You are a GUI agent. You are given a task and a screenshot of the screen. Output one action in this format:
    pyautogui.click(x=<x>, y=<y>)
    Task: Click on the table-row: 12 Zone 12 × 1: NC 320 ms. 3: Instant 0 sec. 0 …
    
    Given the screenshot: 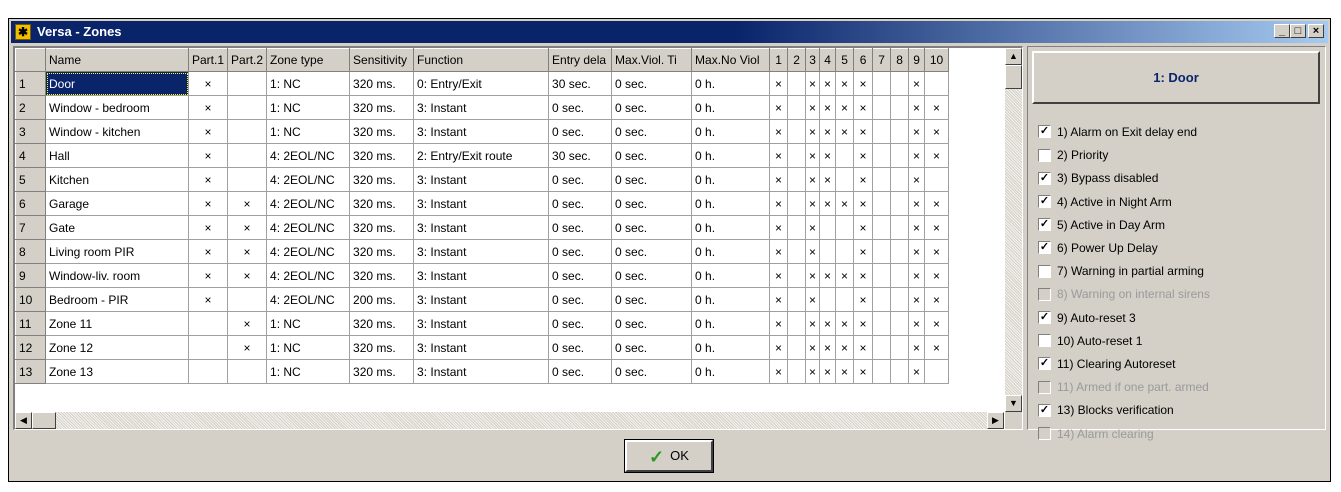 What is the action you would take?
    pyautogui.click(x=482, y=347)
    